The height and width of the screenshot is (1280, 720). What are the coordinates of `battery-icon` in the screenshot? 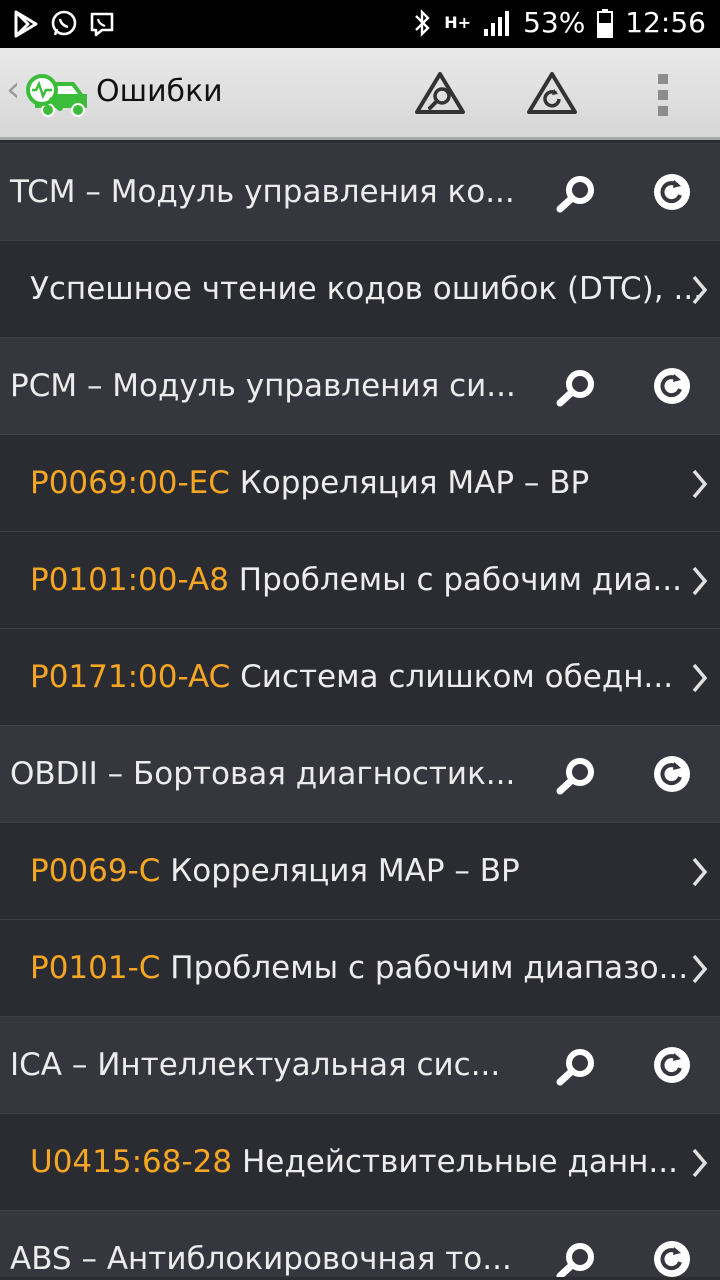 It's located at (605, 23).